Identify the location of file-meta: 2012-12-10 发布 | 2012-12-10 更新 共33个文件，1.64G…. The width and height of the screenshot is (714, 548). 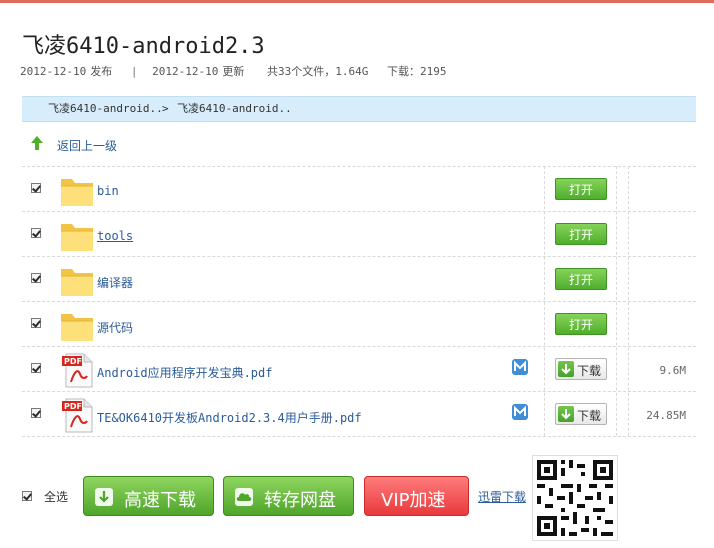
(235, 71).